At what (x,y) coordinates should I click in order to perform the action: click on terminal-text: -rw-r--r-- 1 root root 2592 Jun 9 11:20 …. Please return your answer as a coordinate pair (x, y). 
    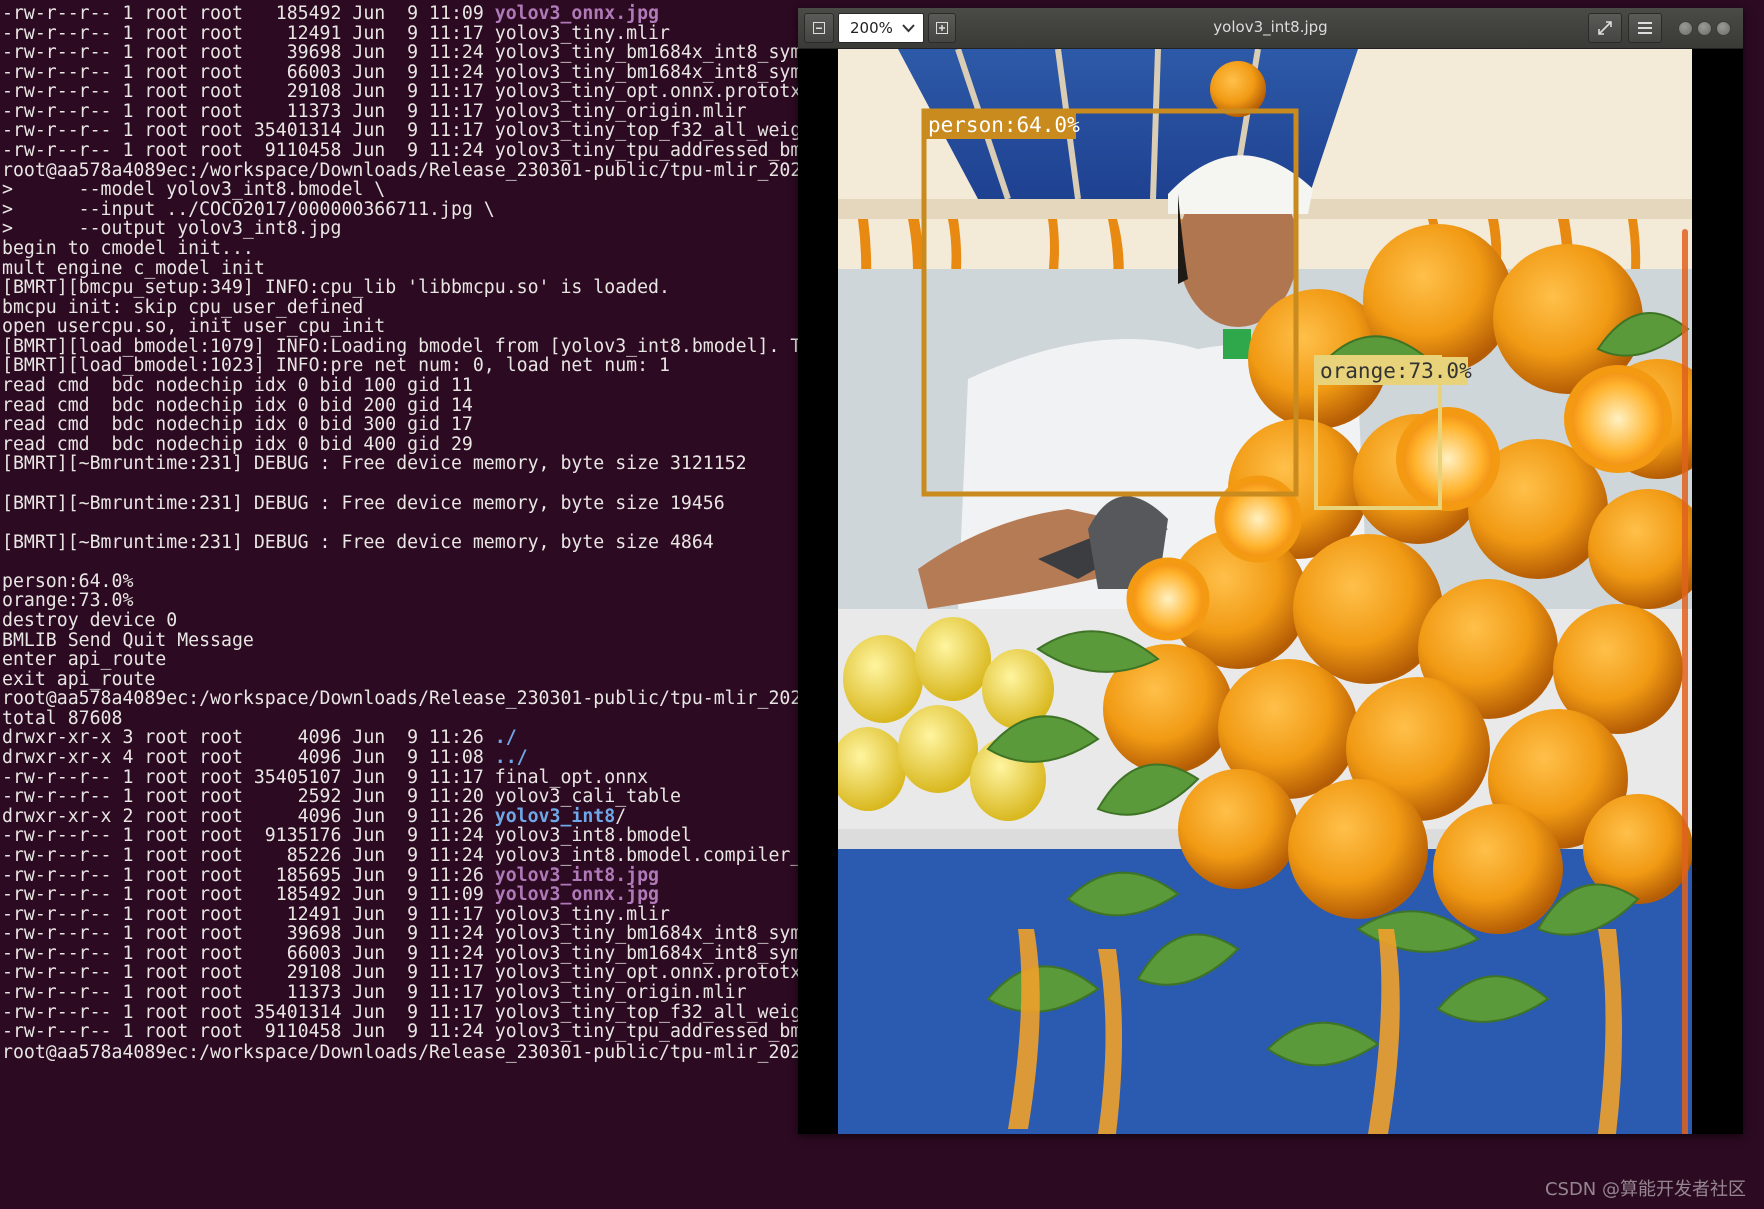
    Looking at the image, I should click on (341, 797).